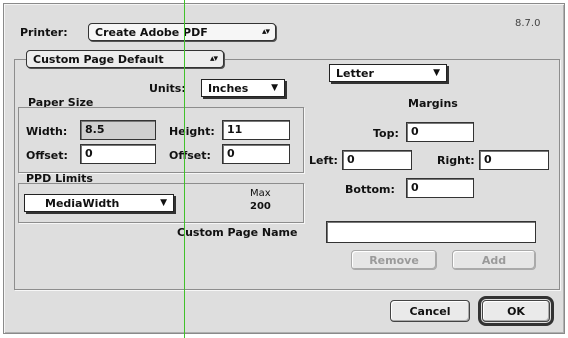 Image resolution: width=568 pixels, height=338 pixels. What do you see at coordinates (184, 169) in the screenshot?
I see `guide-line` at bounding box center [184, 169].